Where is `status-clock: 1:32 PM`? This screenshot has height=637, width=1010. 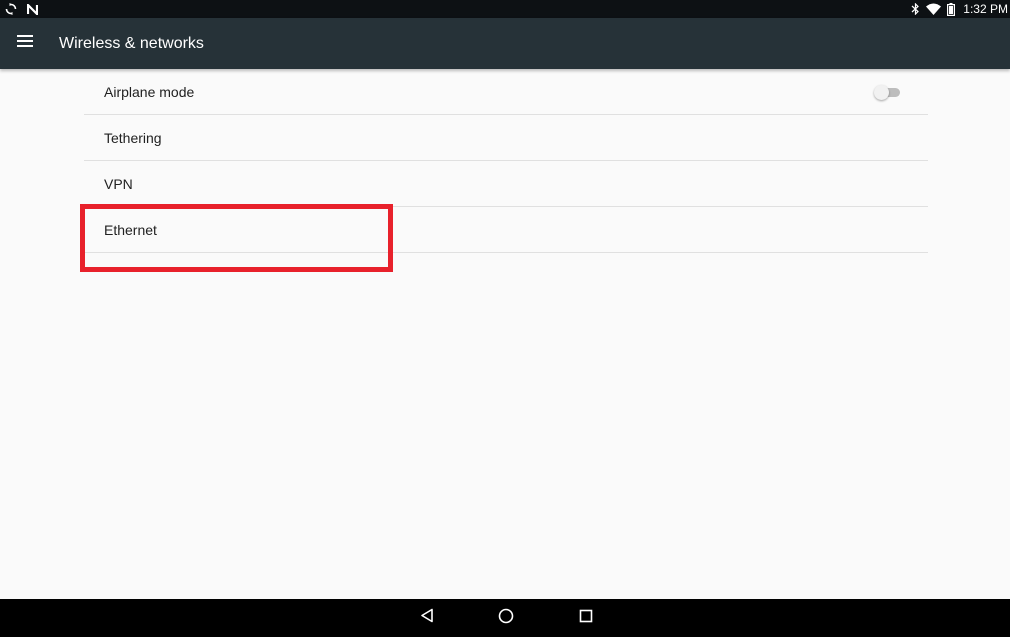
status-clock: 1:32 PM is located at coordinates (985, 9).